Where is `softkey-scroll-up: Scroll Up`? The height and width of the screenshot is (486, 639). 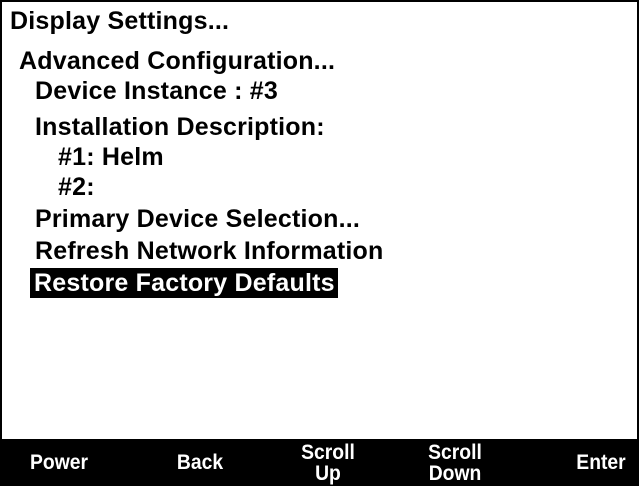 softkey-scroll-up: Scroll Up is located at coordinates (328, 462).